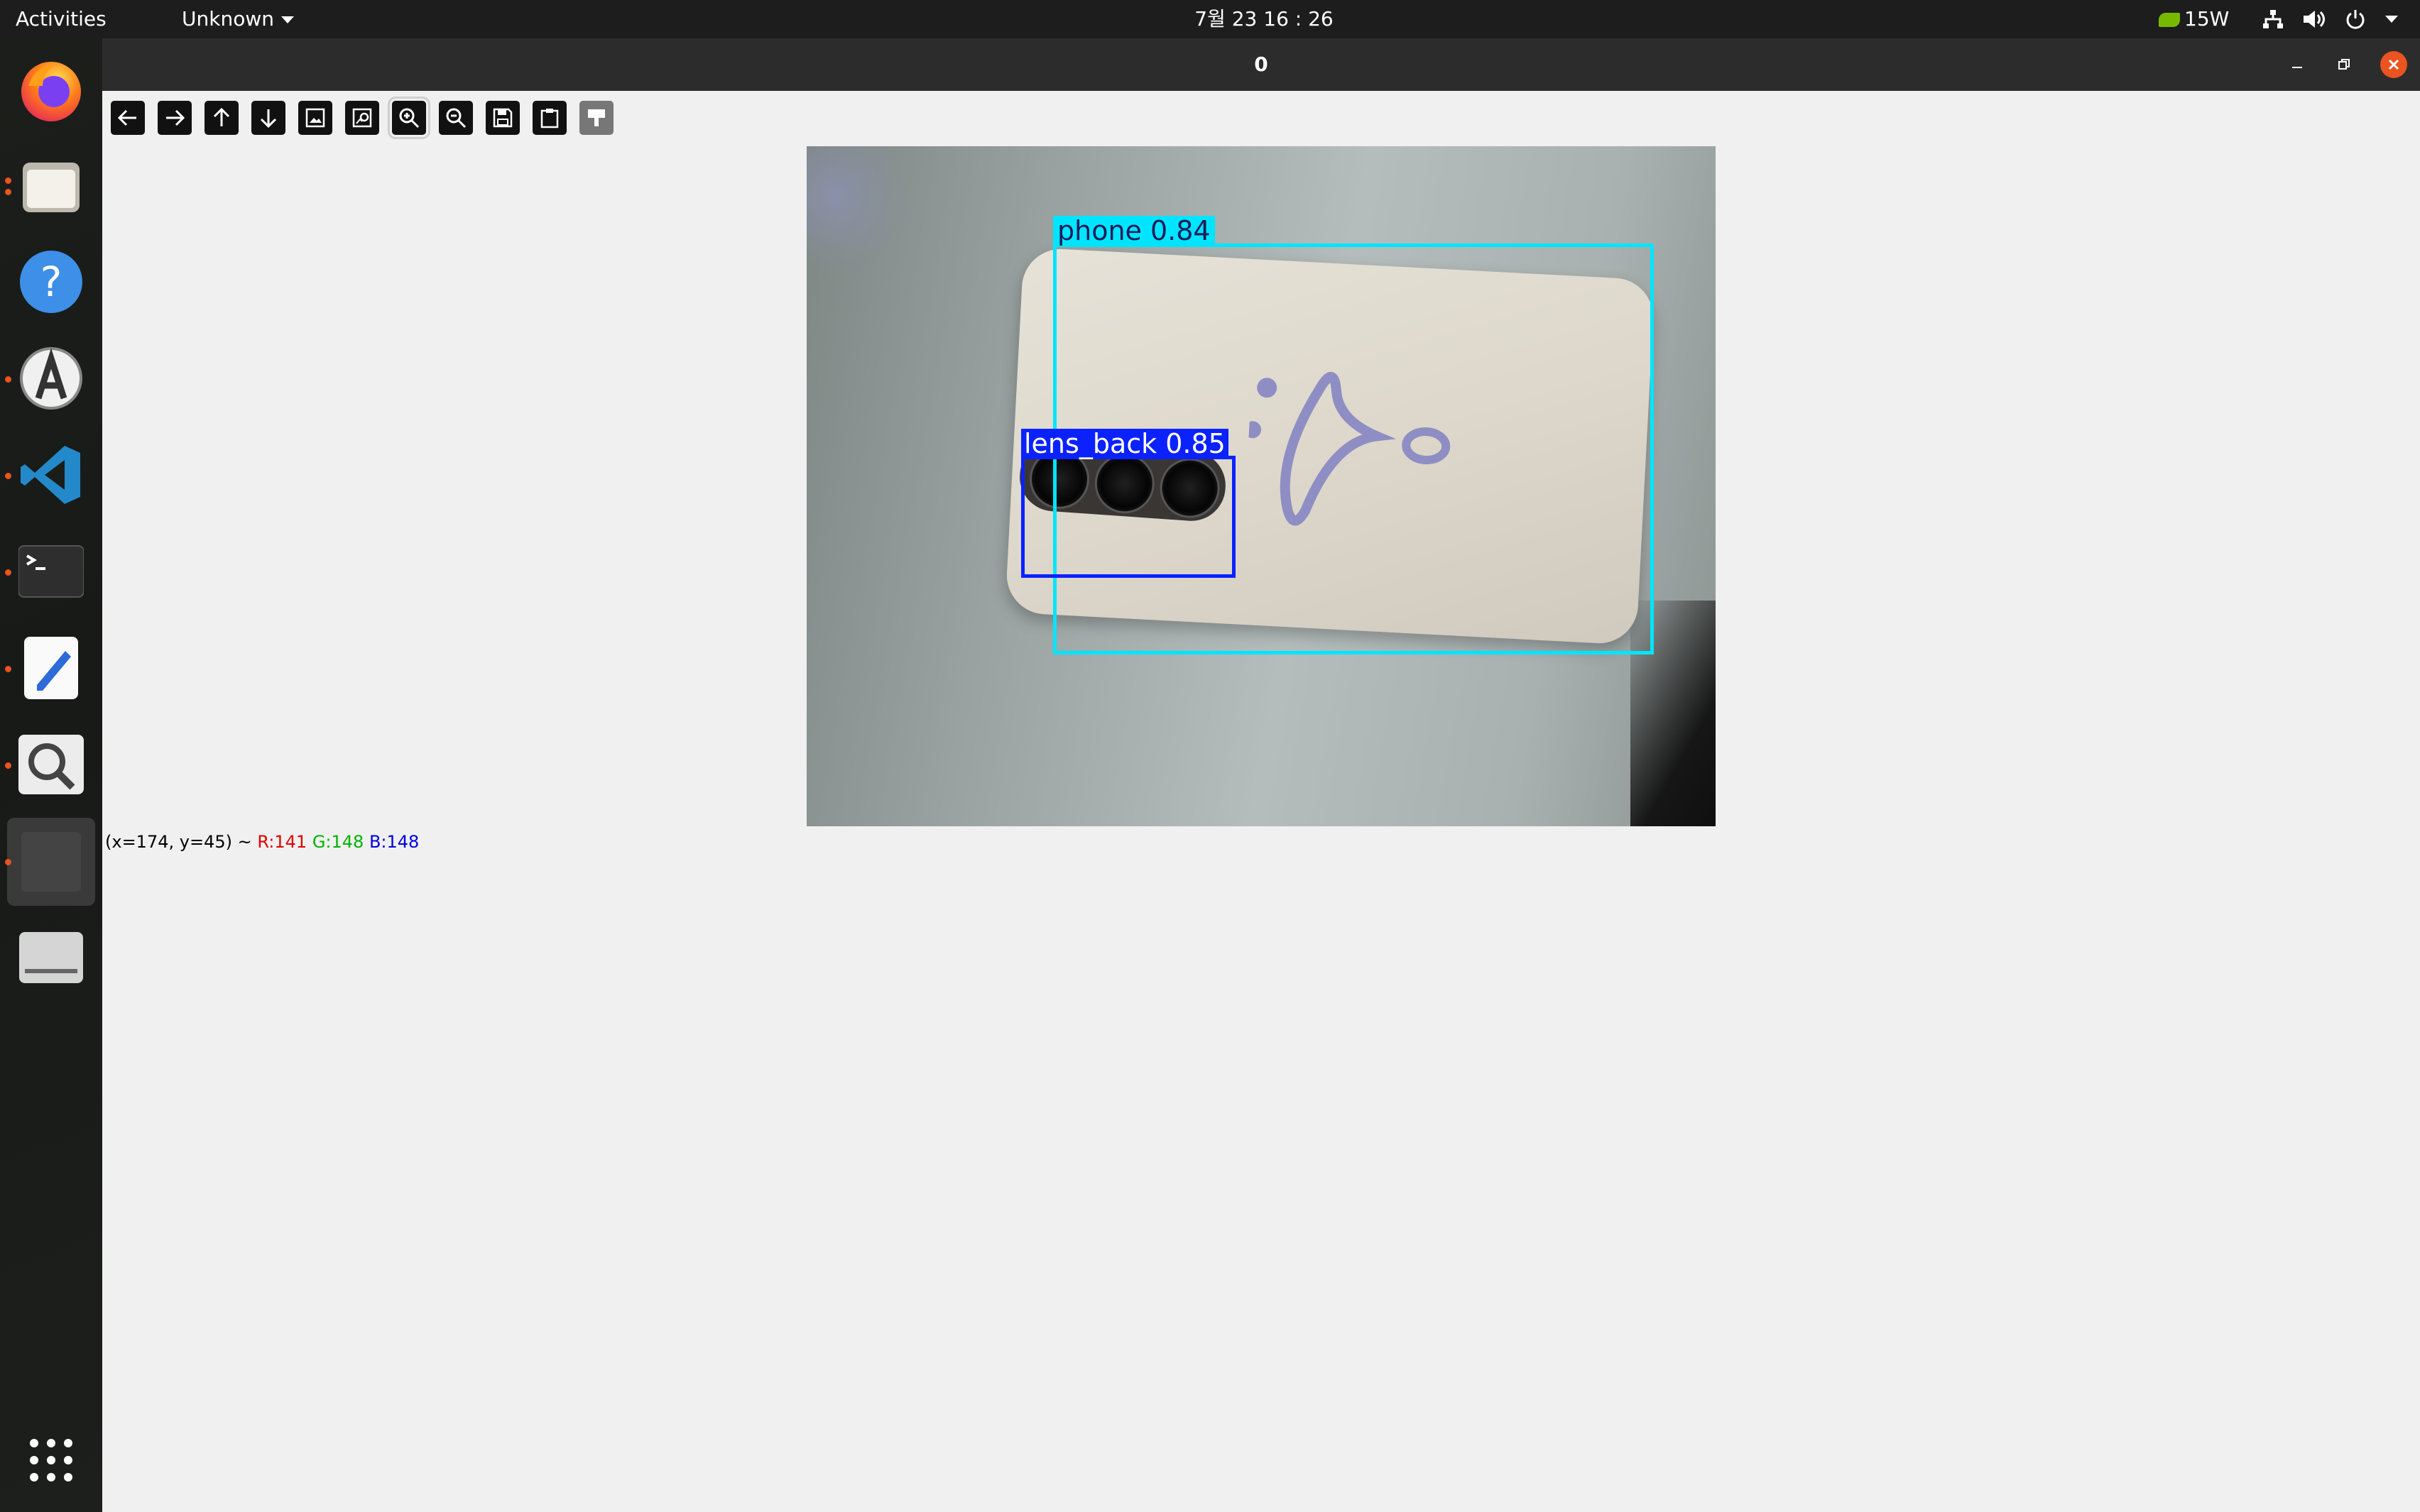 This screenshot has height=1512, width=2420. I want to click on arrow-right-icon, so click(175, 118).